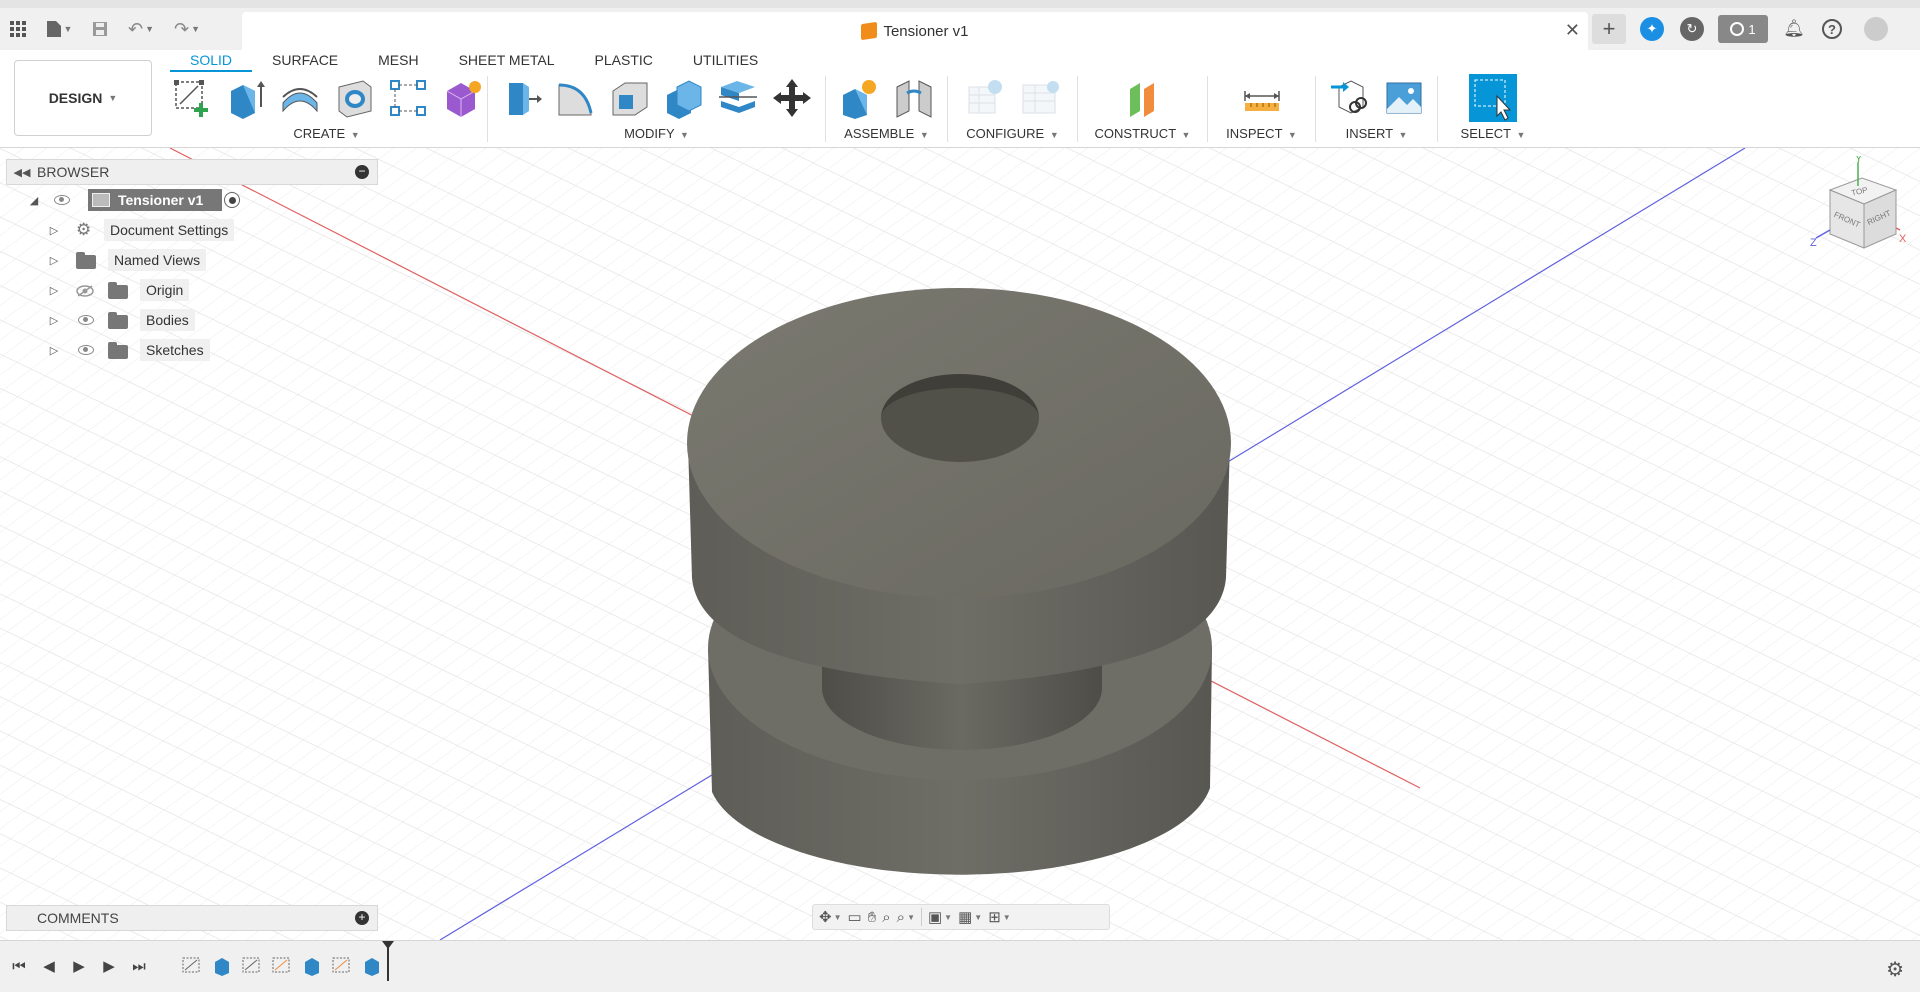 Image resolution: width=1920 pixels, height=992 pixels. I want to click on press-pull-icon, so click(522, 98).